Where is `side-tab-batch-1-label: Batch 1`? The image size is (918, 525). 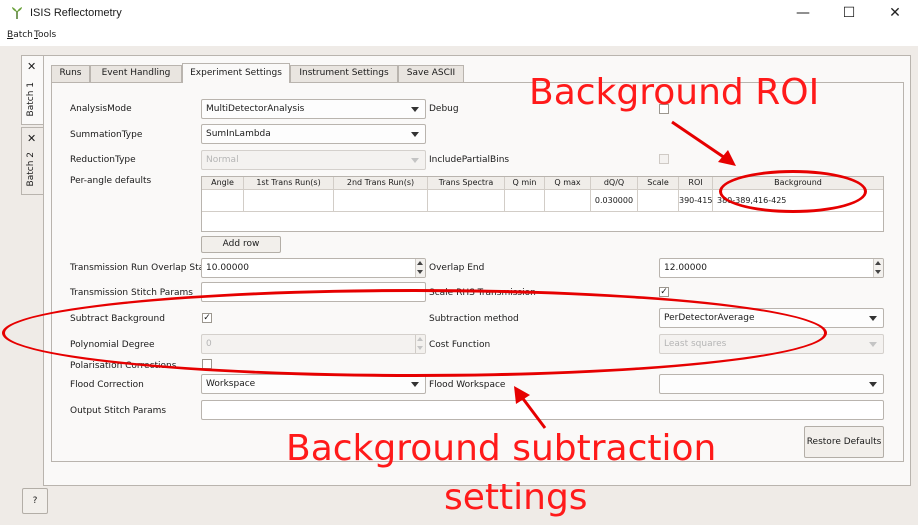
side-tab-batch-1-label: Batch 1 is located at coordinates (31, 98).